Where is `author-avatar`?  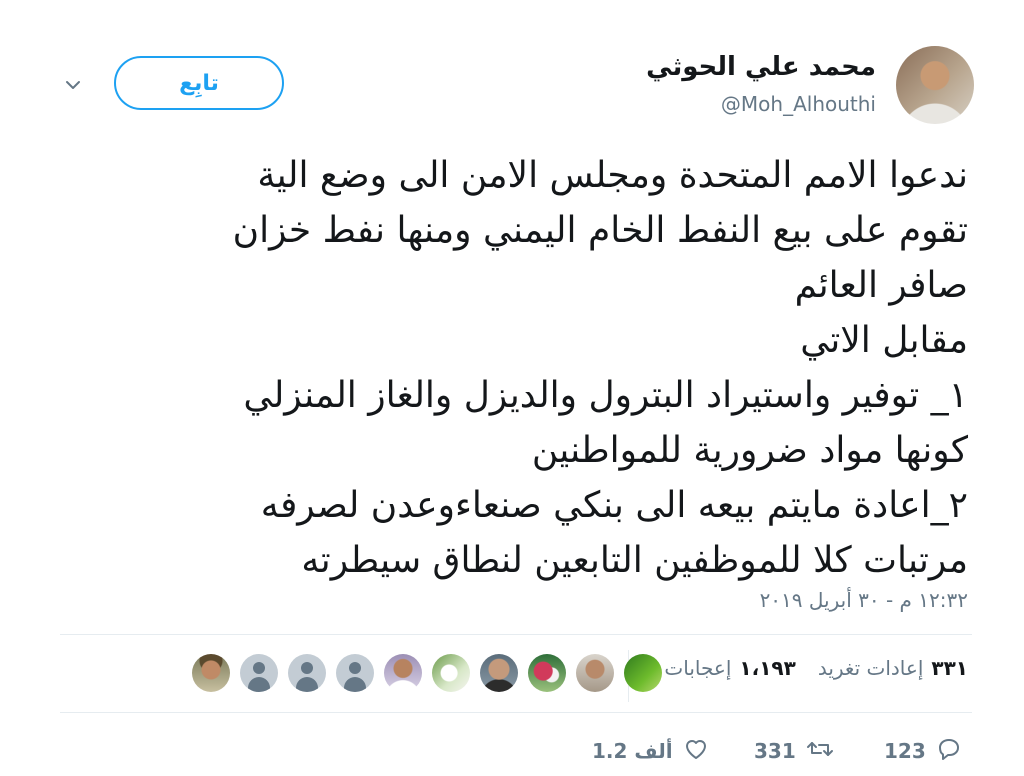
author-avatar is located at coordinates (935, 85).